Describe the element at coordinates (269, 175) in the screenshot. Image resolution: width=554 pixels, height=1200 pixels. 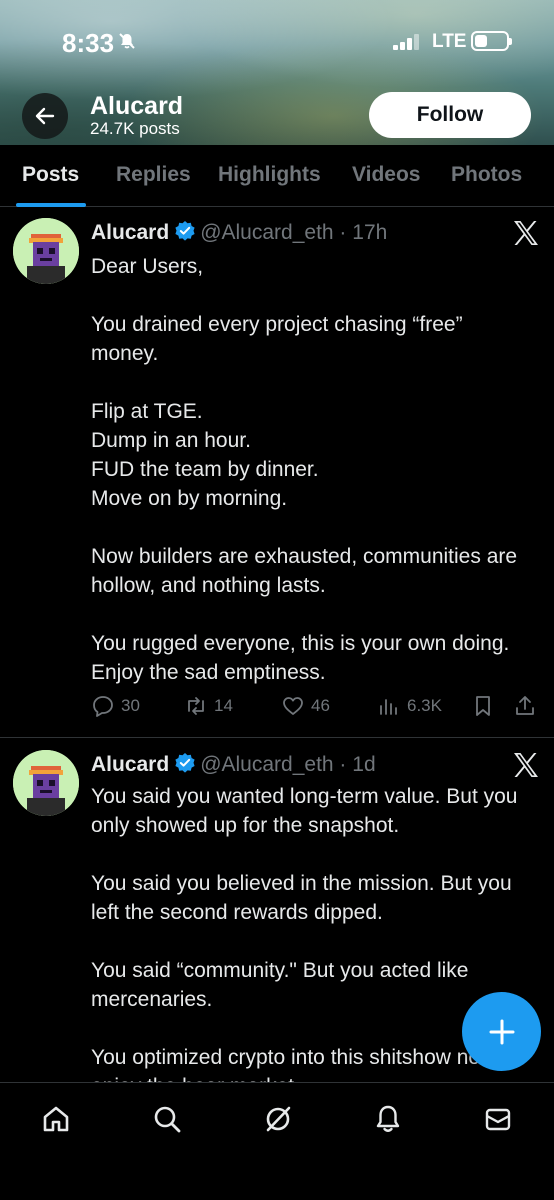
I see `tab-highlights: Highlights` at that location.